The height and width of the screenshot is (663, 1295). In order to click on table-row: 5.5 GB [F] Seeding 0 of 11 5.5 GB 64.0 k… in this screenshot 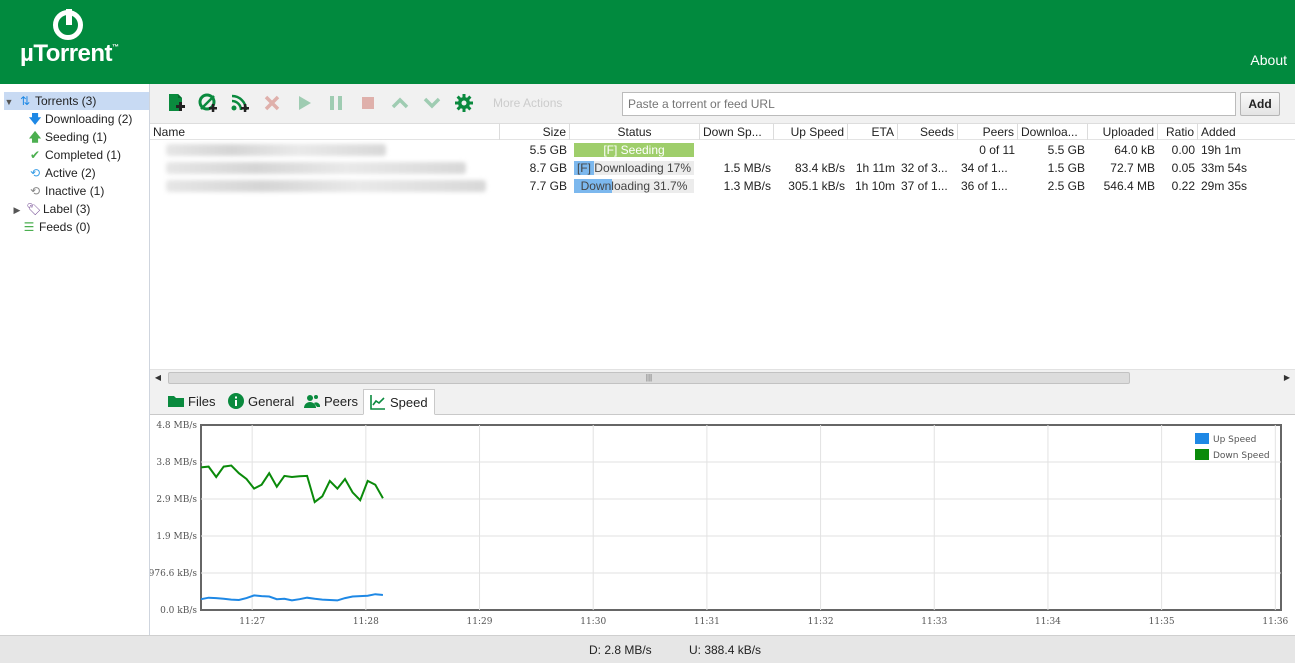, I will do `click(722, 150)`.